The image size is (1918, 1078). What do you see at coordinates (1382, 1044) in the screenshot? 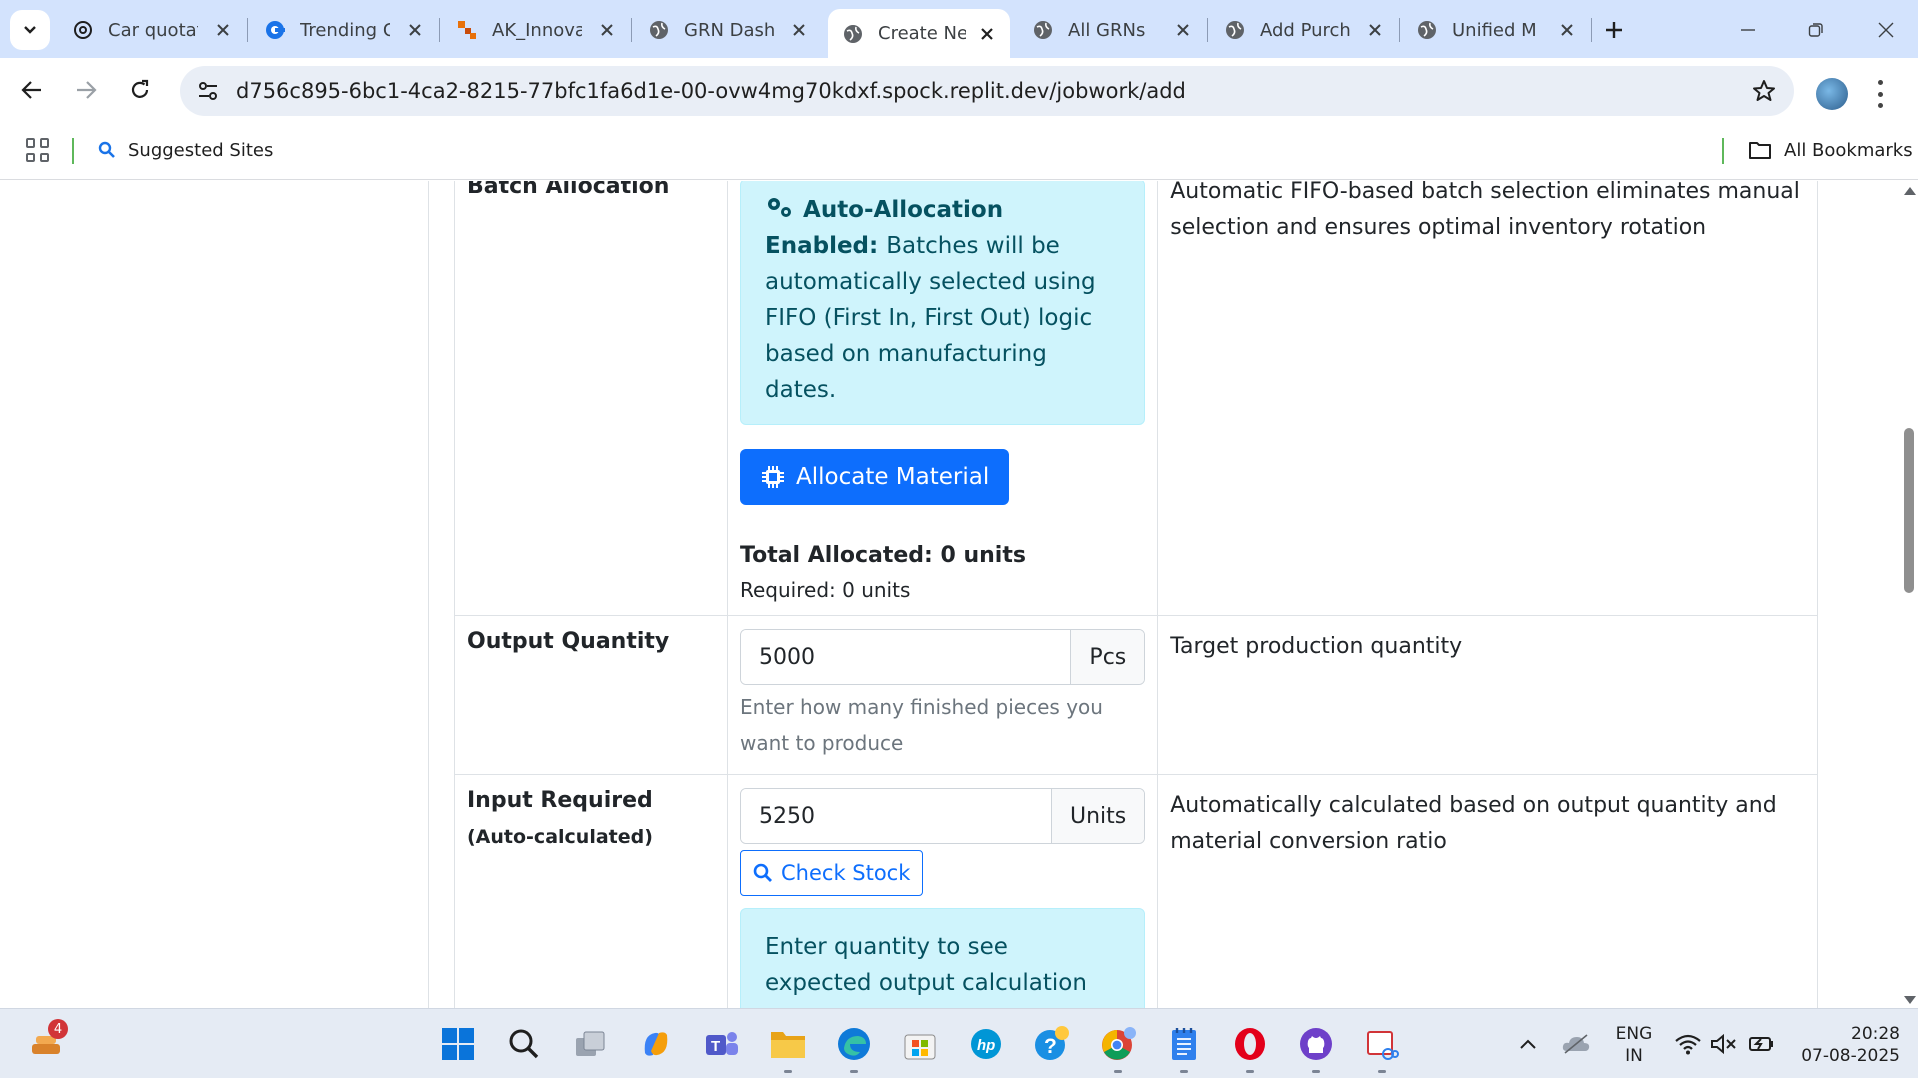
I see `snipping-tool-icon` at bounding box center [1382, 1044].